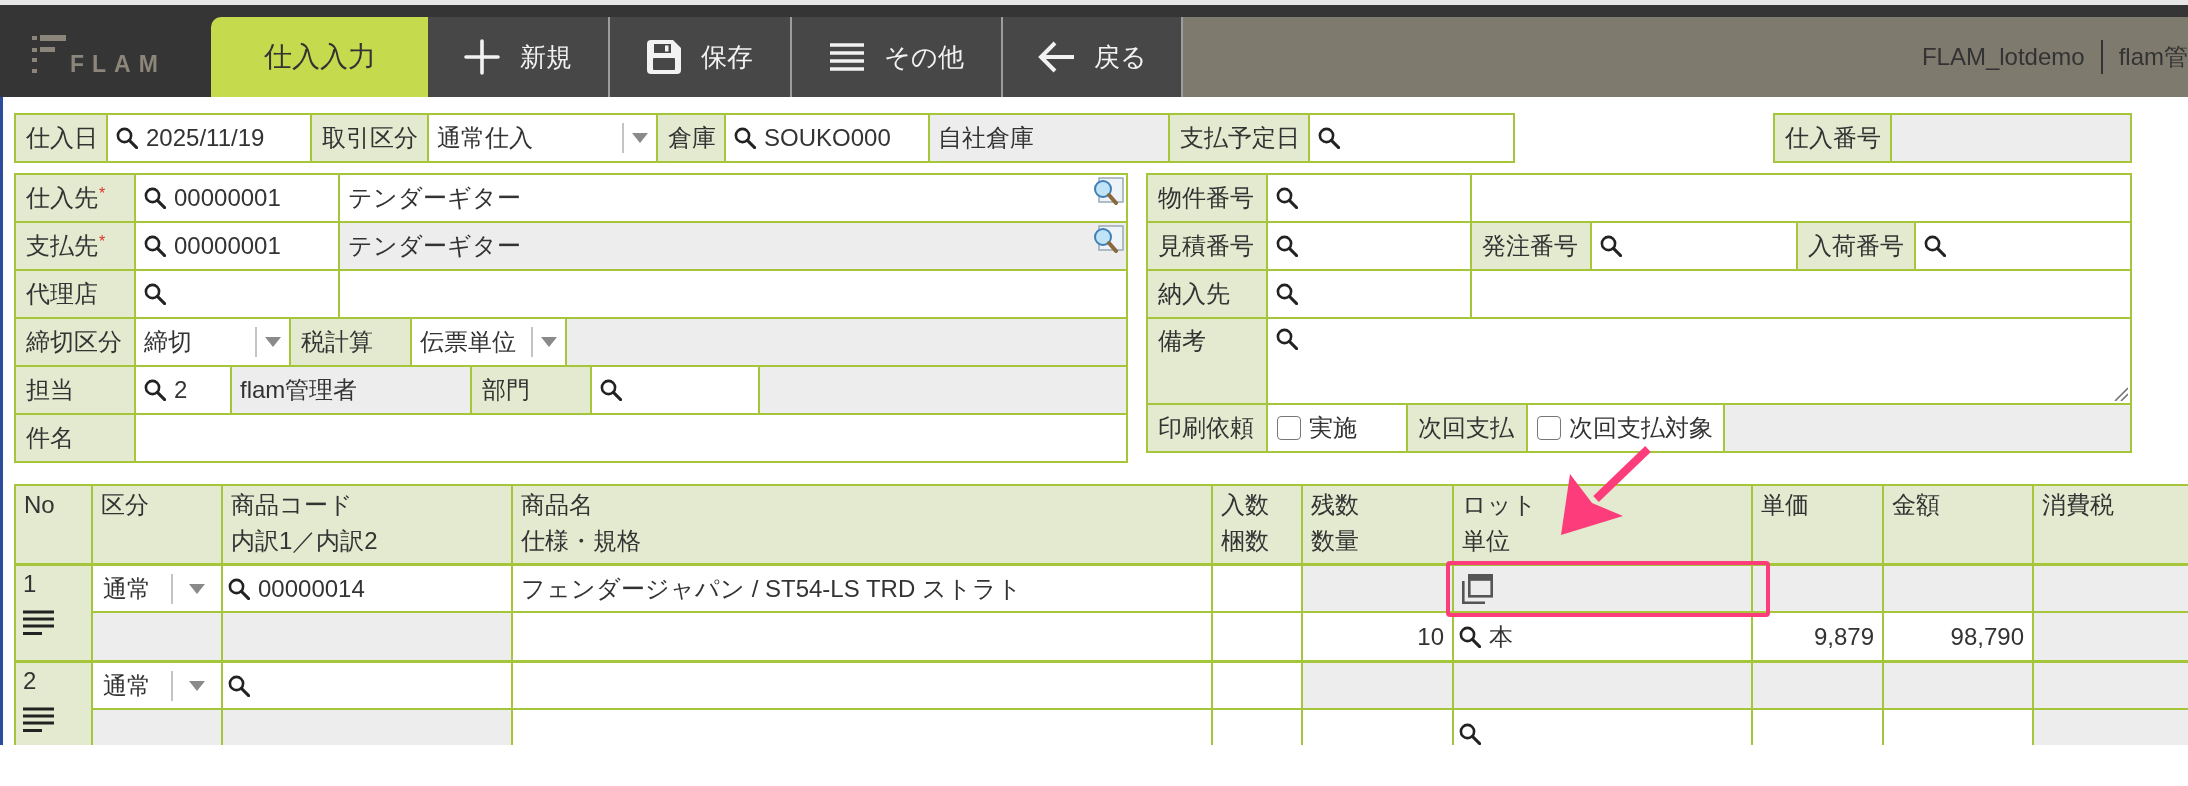 The image size is (2188, 786). I want to click on field-label: 税計算, so click(351, 342).